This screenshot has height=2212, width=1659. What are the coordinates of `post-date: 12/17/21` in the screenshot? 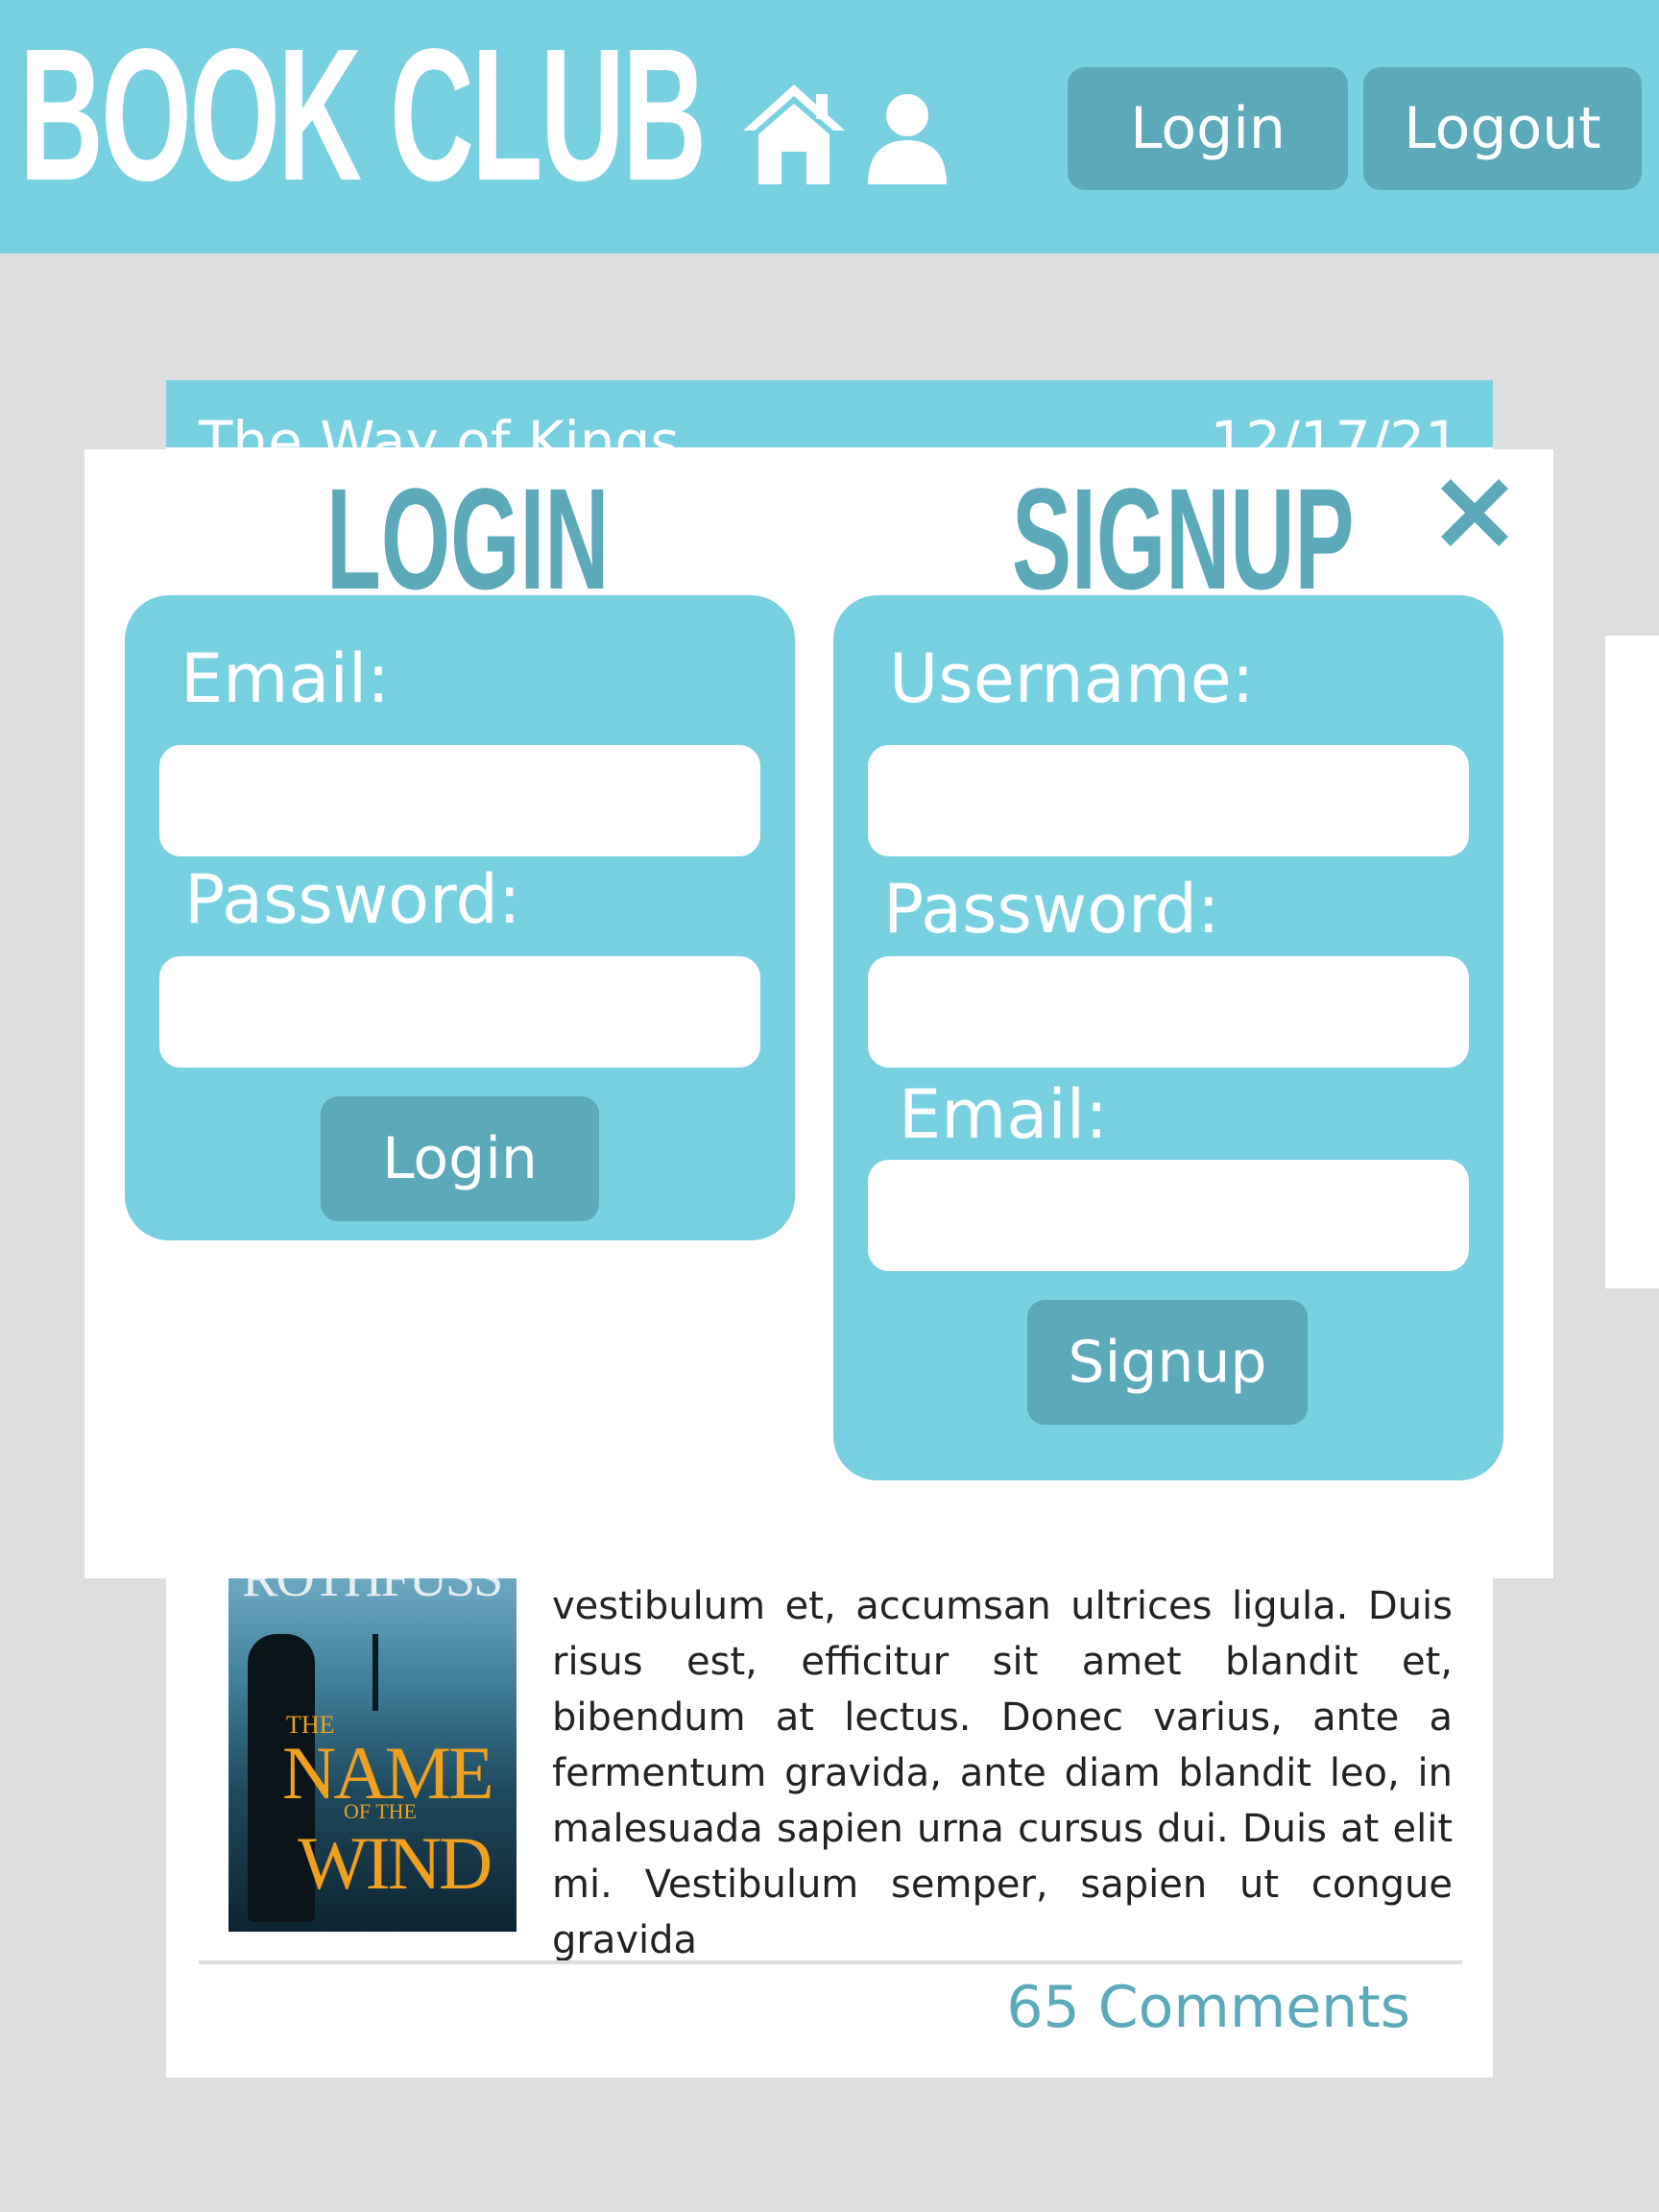 It's located at (1335, 428).